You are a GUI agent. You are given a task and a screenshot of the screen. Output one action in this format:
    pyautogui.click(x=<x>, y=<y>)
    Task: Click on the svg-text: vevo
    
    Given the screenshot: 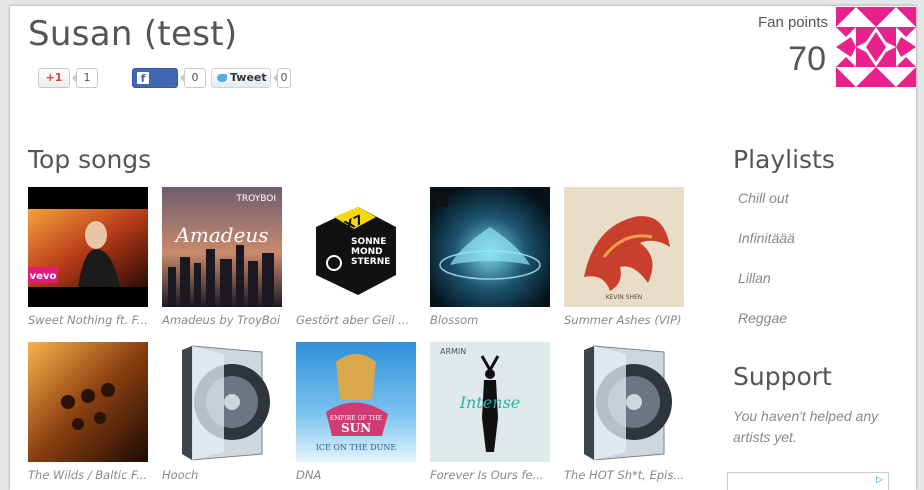 What is the action you would take?
    pyautogui.click(x=43, y=276)
    